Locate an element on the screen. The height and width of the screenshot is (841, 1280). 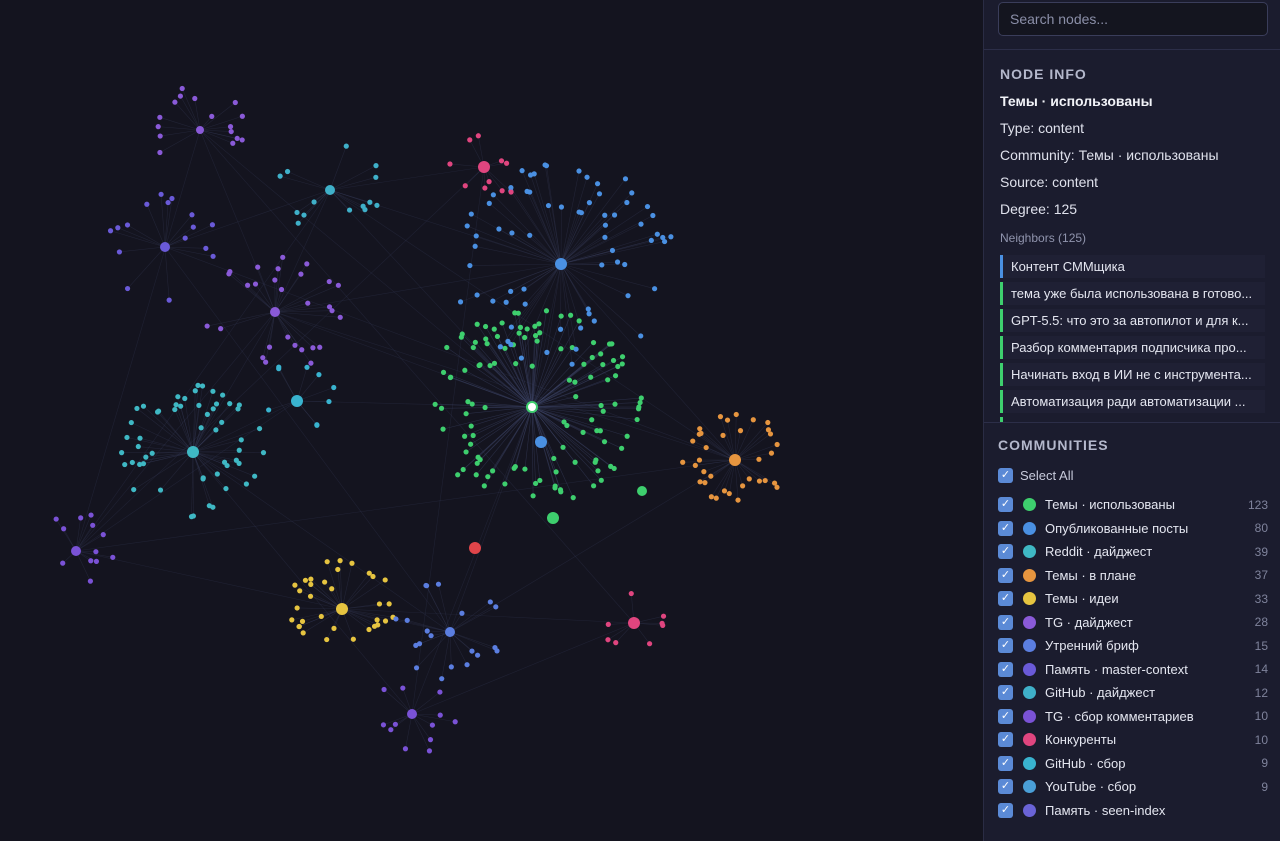
community-item: ✓ Темы · использованы 123 is located at coordinates (1133, 505).